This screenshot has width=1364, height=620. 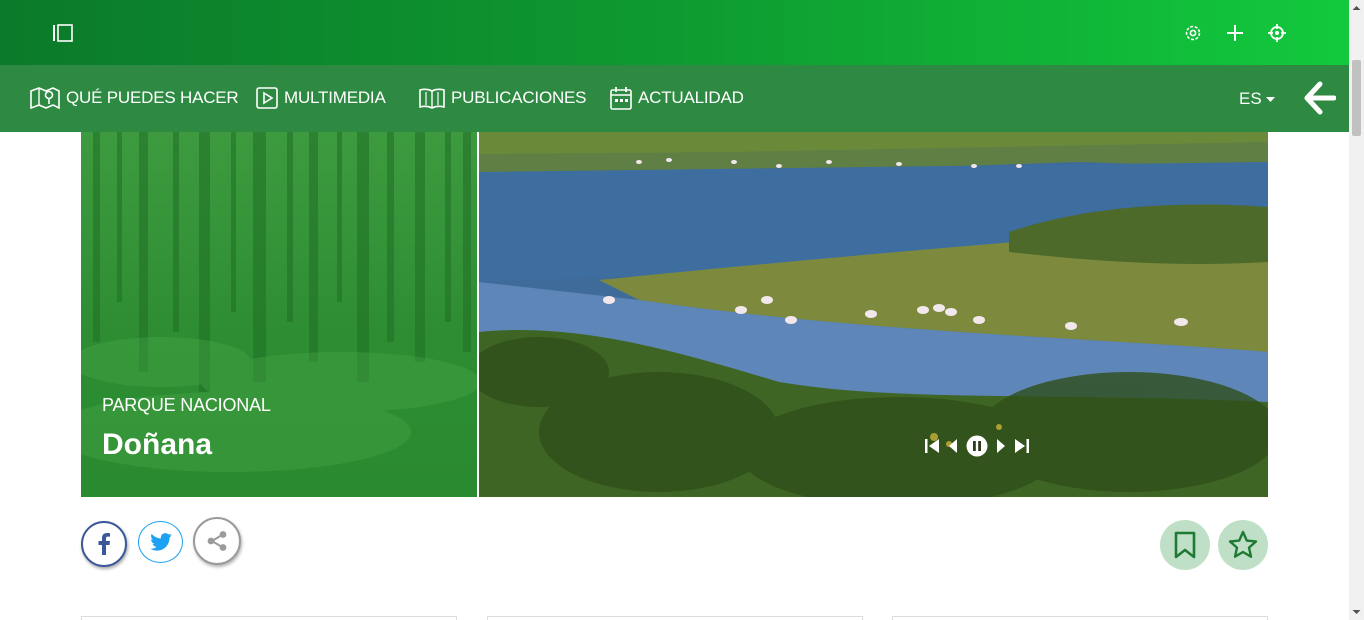 I want to click on scroll-down-icon, so click(x=1356, y=612).